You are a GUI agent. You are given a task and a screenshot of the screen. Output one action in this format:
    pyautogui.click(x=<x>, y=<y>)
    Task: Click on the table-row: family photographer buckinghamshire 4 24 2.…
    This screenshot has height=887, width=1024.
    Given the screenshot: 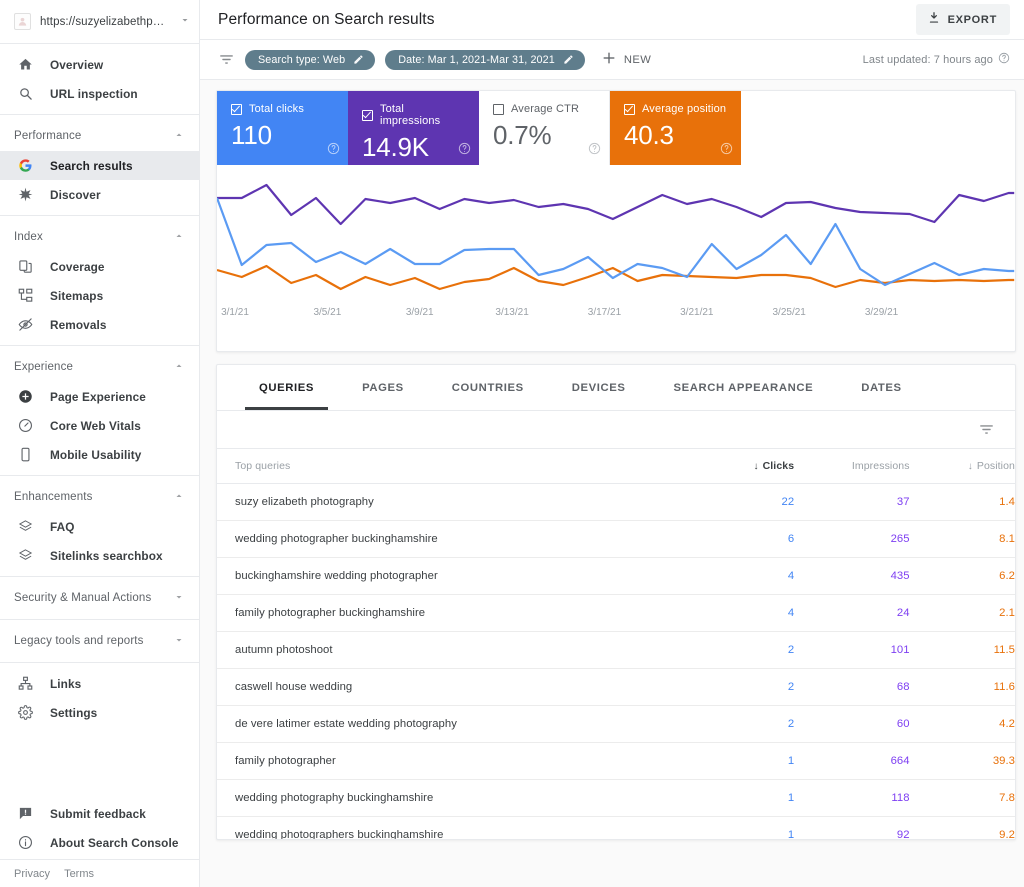 What is the action you would take?
    pyautogui.click(x=616, y=613)
    